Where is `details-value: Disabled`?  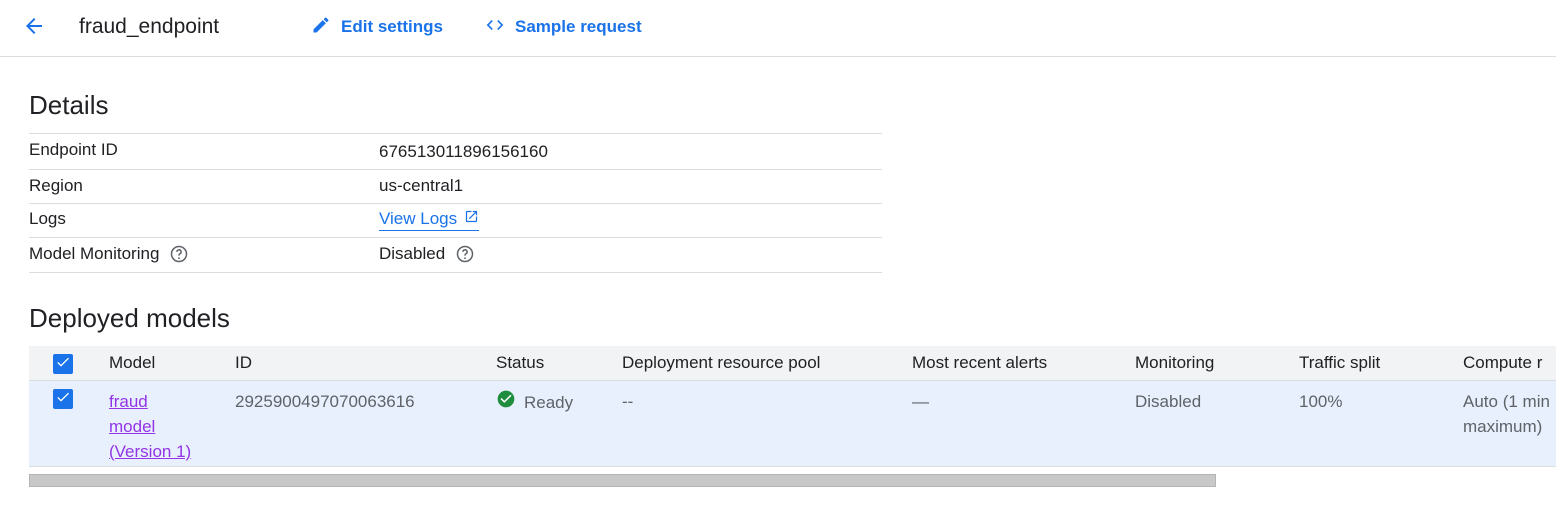 details-value: Disabled is located at coordinates (427, 254).